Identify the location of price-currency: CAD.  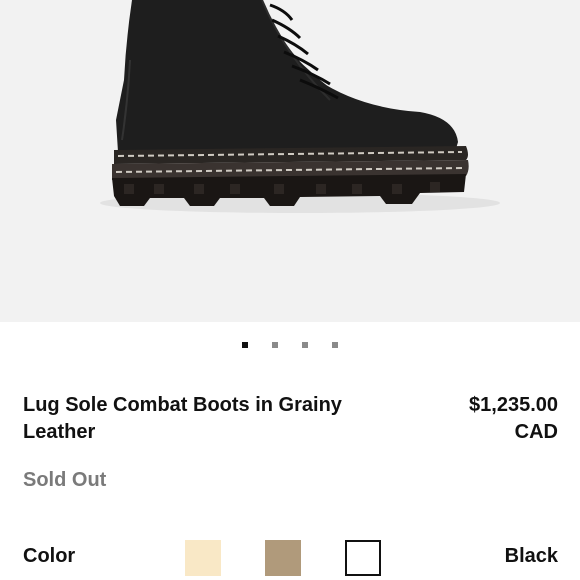
(536, 432).